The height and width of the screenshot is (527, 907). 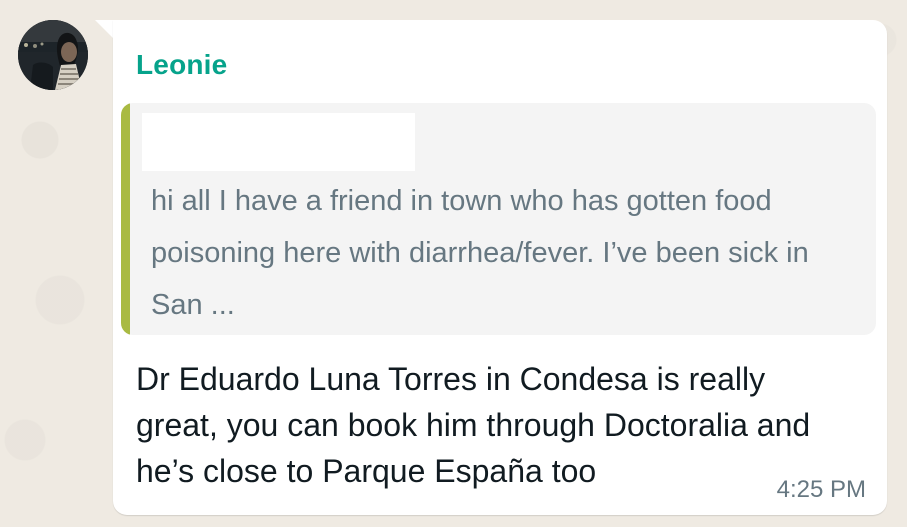 I want to click on sender-avatar, so click(x=53, y=55).